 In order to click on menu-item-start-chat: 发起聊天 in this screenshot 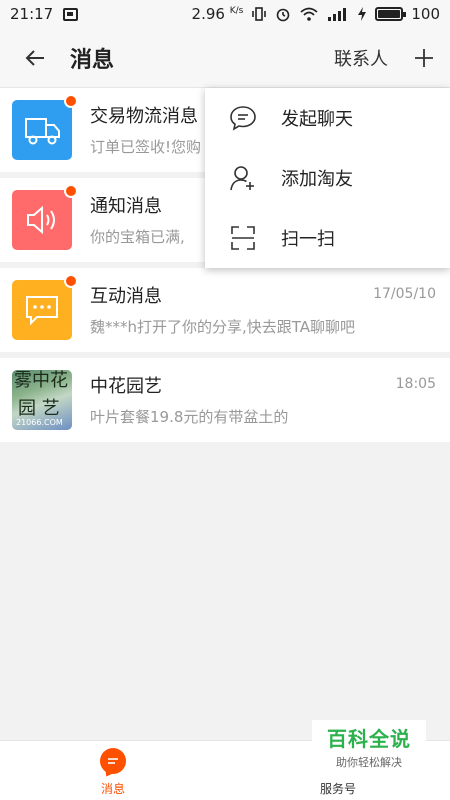, I will do `click(327, 118)`.